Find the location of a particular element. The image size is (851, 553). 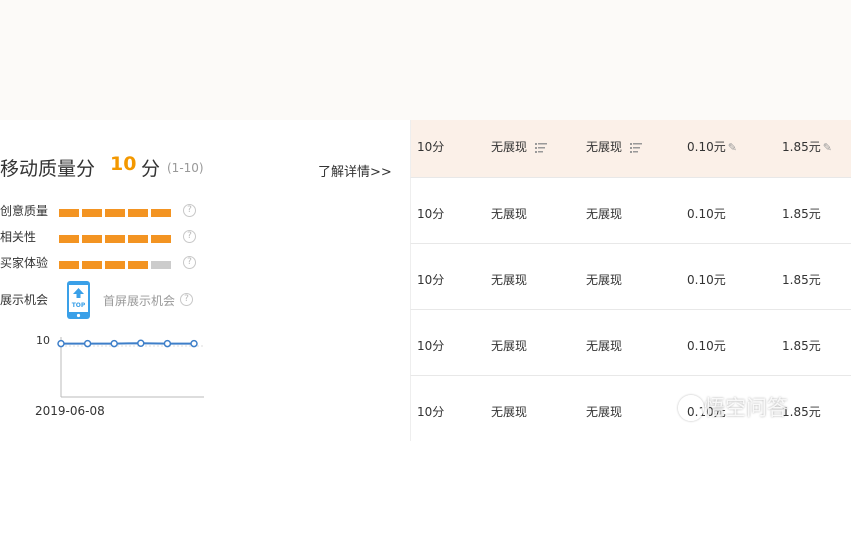

metric-bar-creative is located at coordinates (115, 213).